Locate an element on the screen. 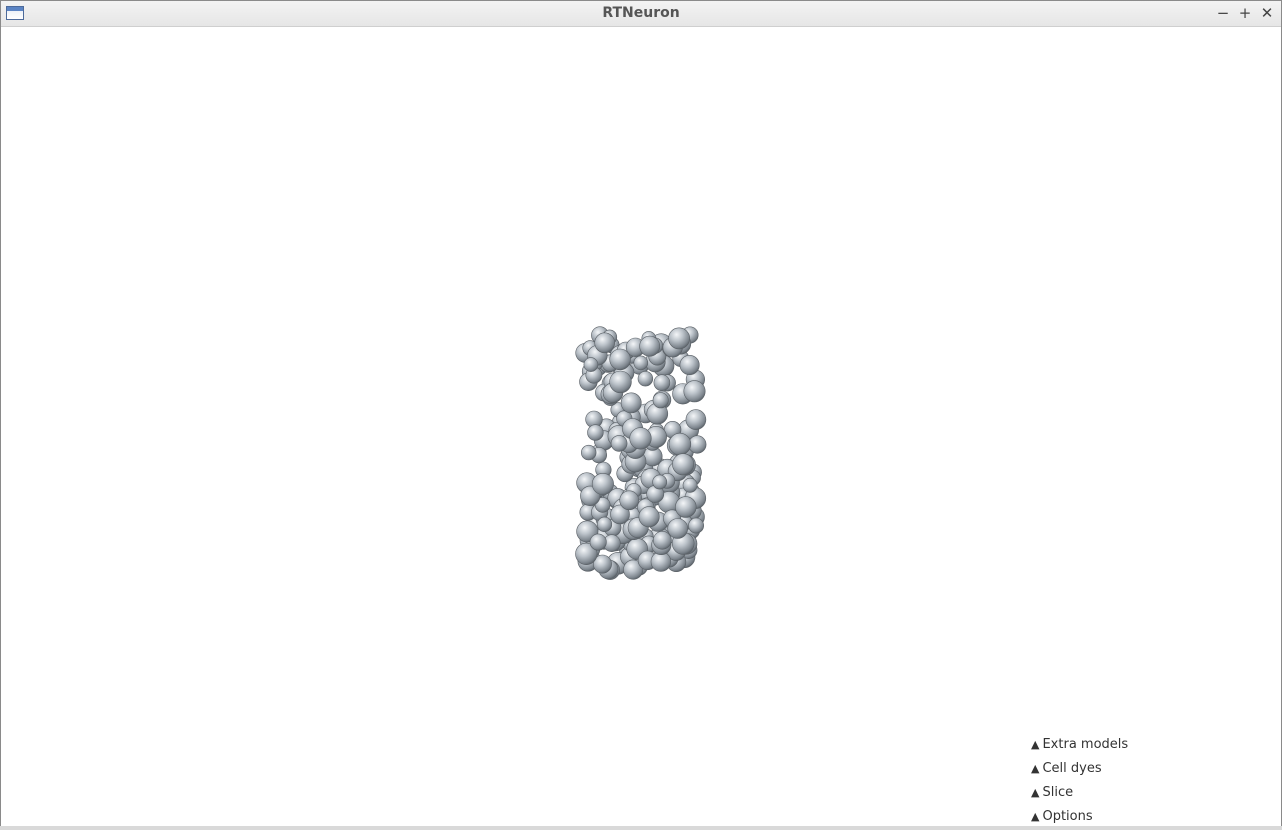  extra-models-toggle: ▲ Extra models is located at coordinates (1131, 745).